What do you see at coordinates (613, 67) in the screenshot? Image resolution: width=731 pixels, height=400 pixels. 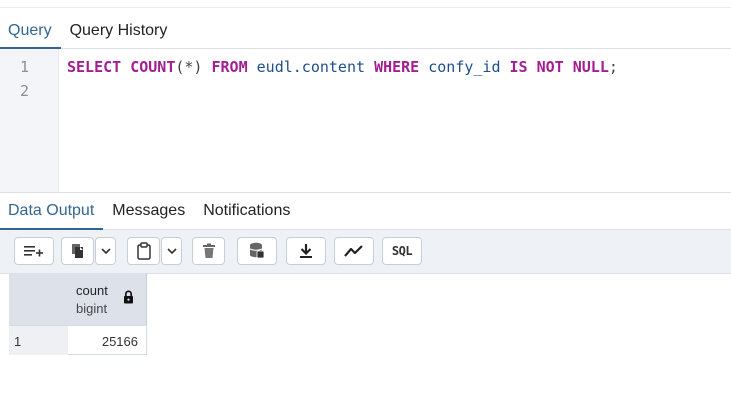 I see `semicolon: ;` at bounding box center [613, 67].